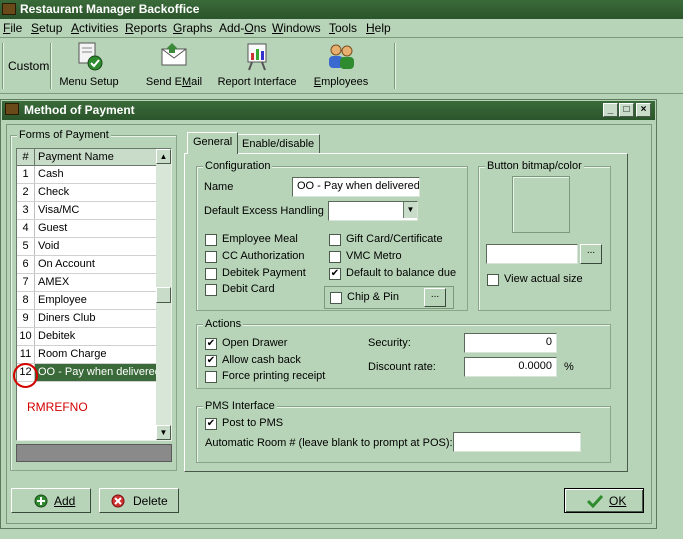 This screenshot has width=683, height=539. What do you see at coordinates (493, 280) in the screenshot?
I see `view-actual-size-checkbox` at bounding box center [493, 280].